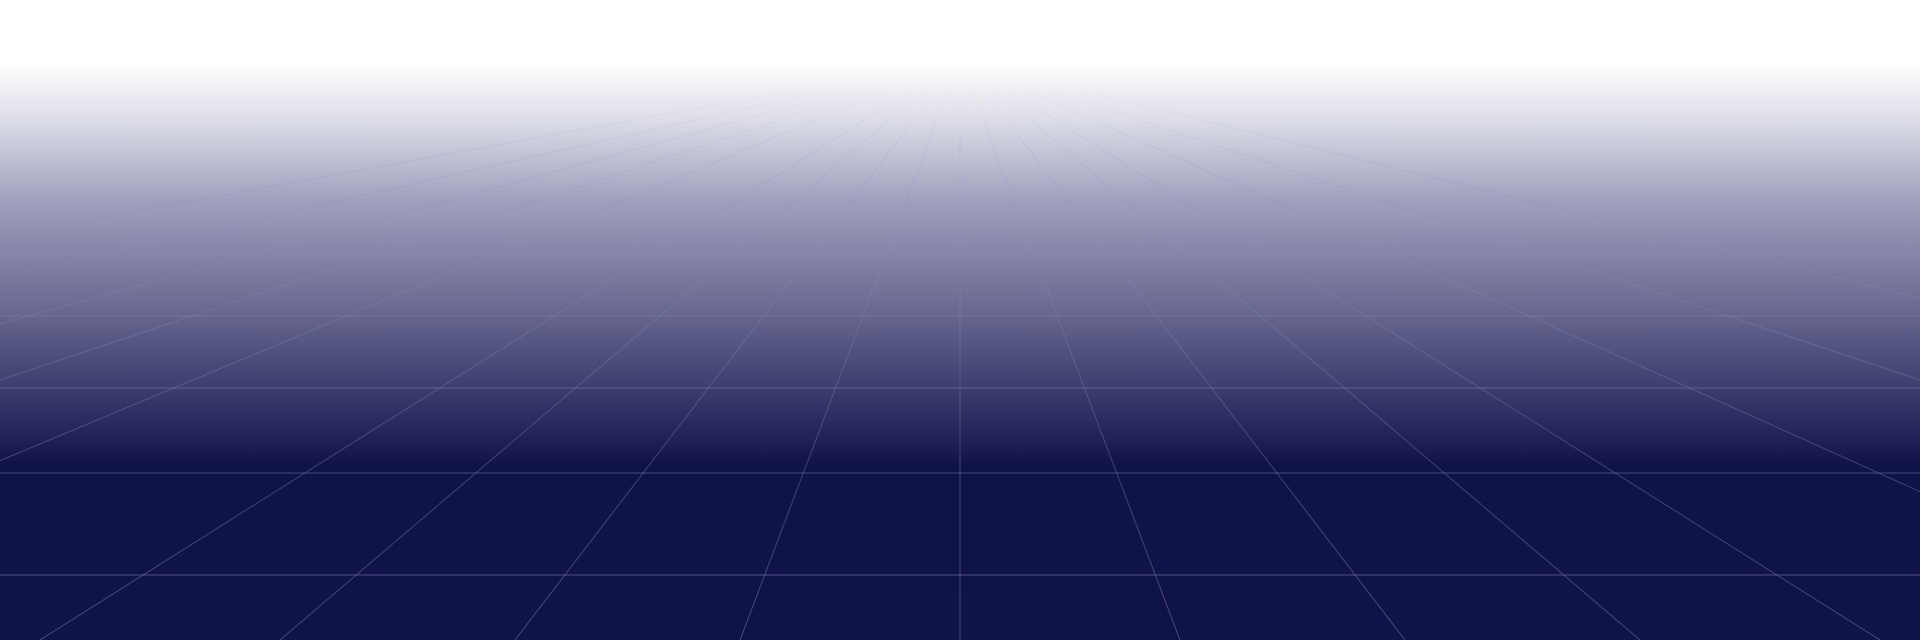 Image resolution: width=1924 pixels, height=640 pixels. Describe the element at coordinates (1922, 320) in the screenshot. I see `right-edge-strip` at that location.